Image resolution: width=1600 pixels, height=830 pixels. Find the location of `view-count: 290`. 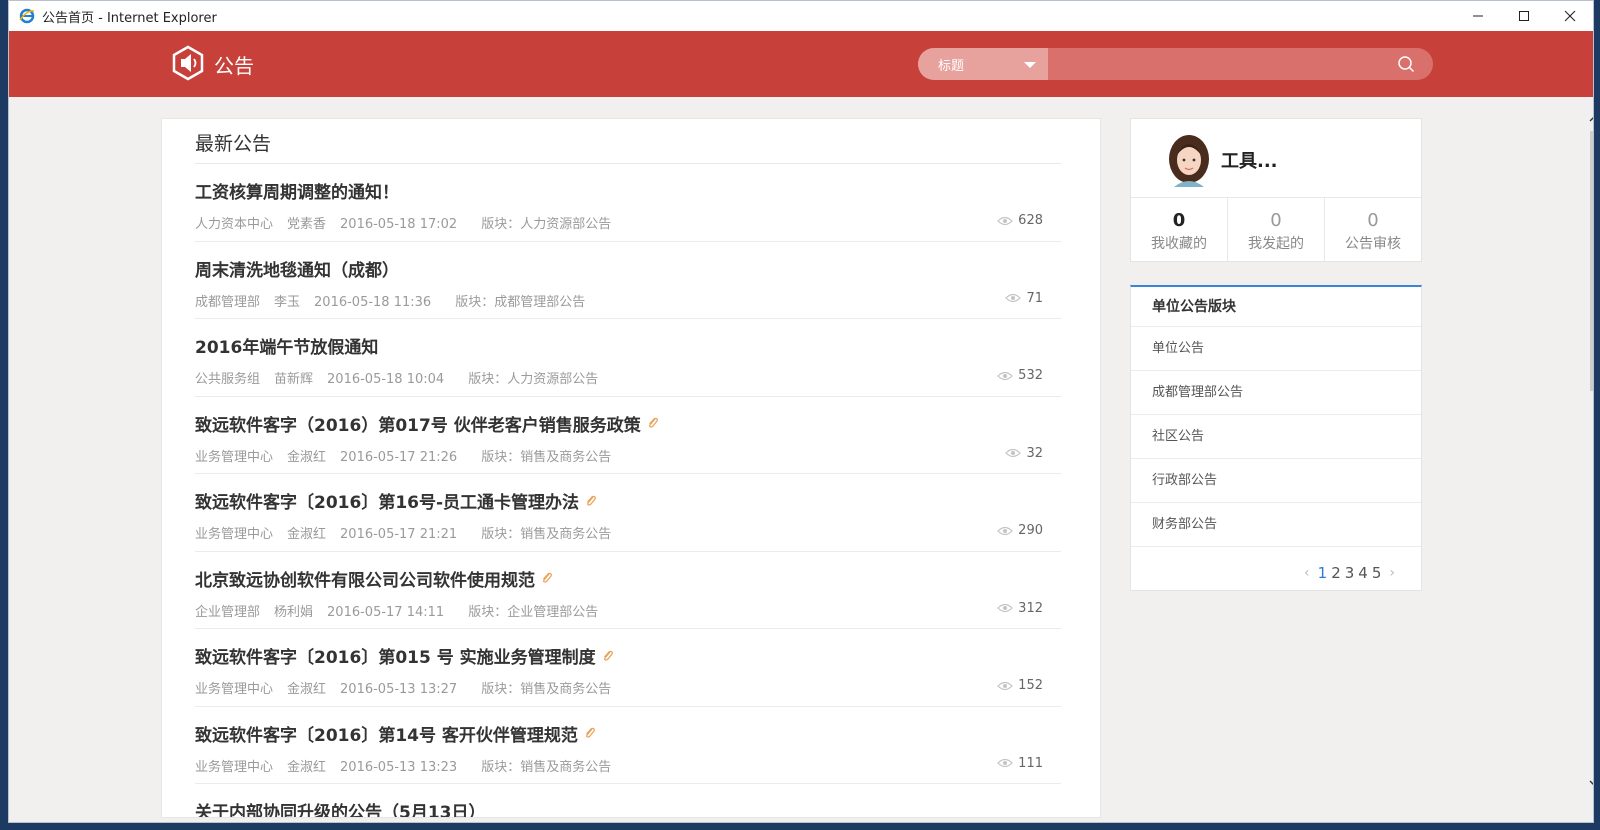

view-count: 290 is located at coordinates (1020, 530).